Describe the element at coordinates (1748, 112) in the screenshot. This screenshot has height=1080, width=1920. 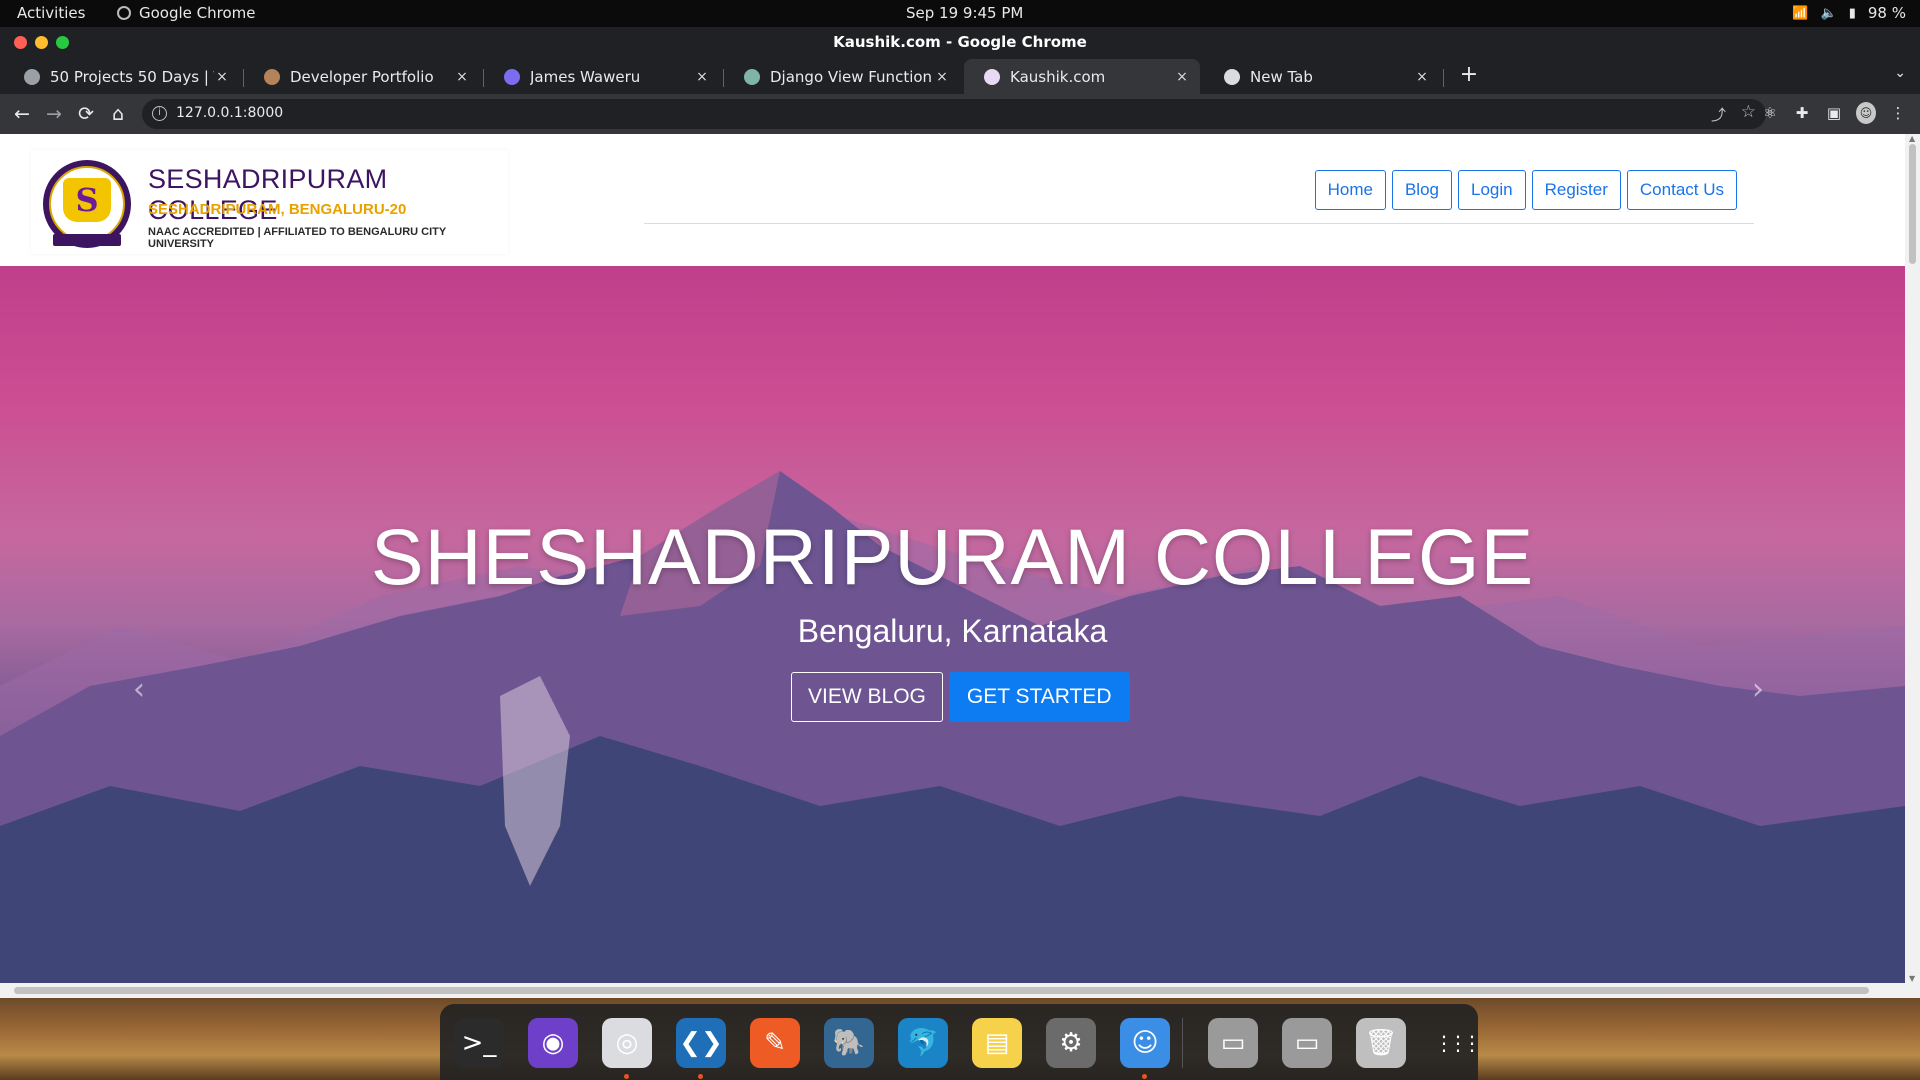
I see `bookmark-star-icon: ☆` at that location.